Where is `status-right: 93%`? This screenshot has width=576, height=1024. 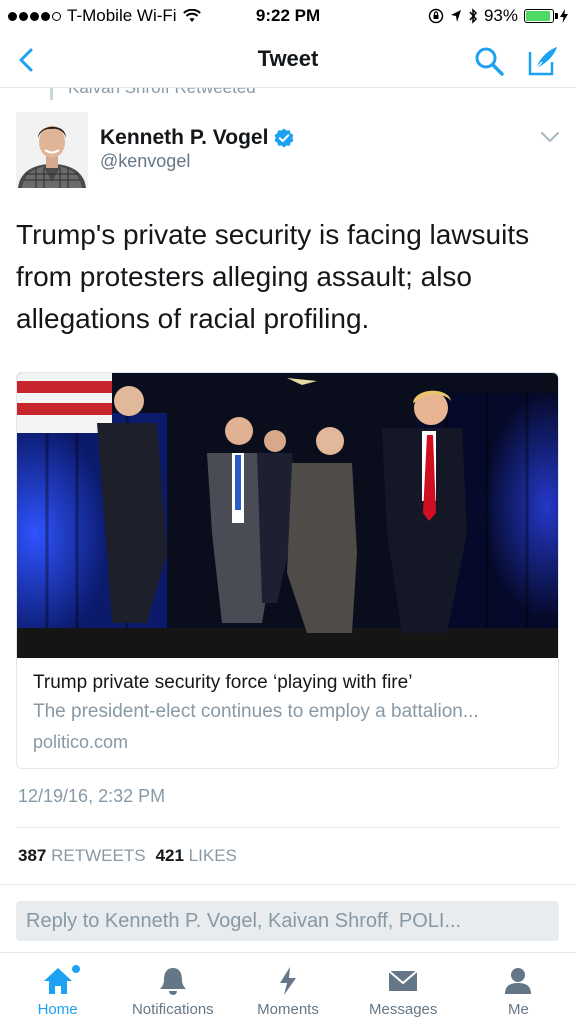
status-right: 93% is located at coordinates (498, 16).